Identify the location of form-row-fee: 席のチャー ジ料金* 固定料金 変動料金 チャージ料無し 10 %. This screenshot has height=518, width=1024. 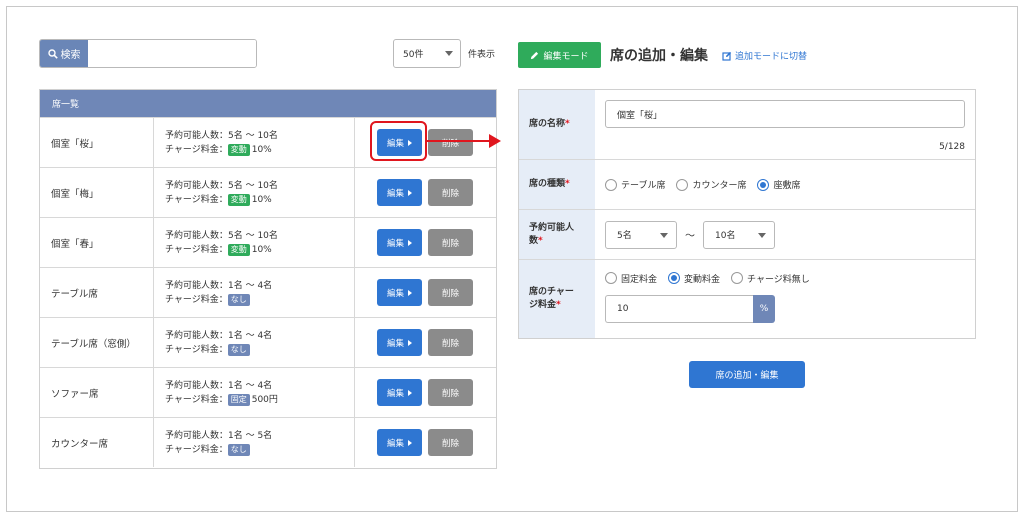
(747, 299).